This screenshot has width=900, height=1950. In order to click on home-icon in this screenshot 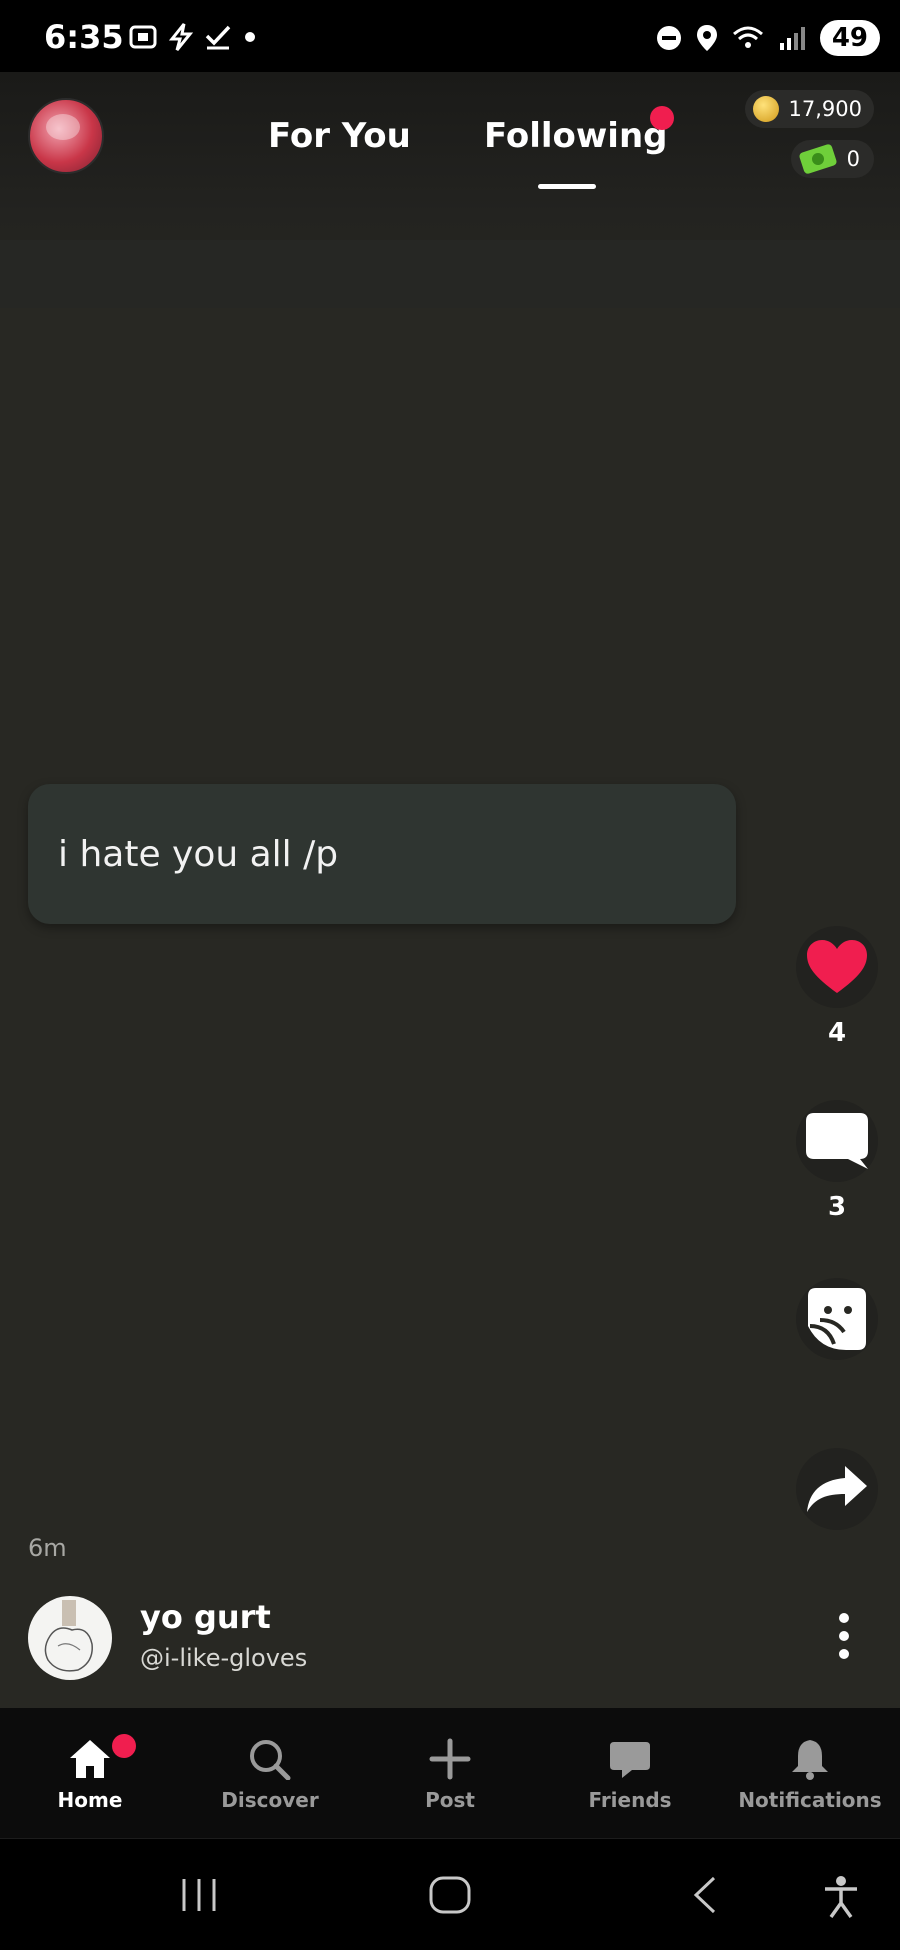, I will do `click(90, 1759)`.